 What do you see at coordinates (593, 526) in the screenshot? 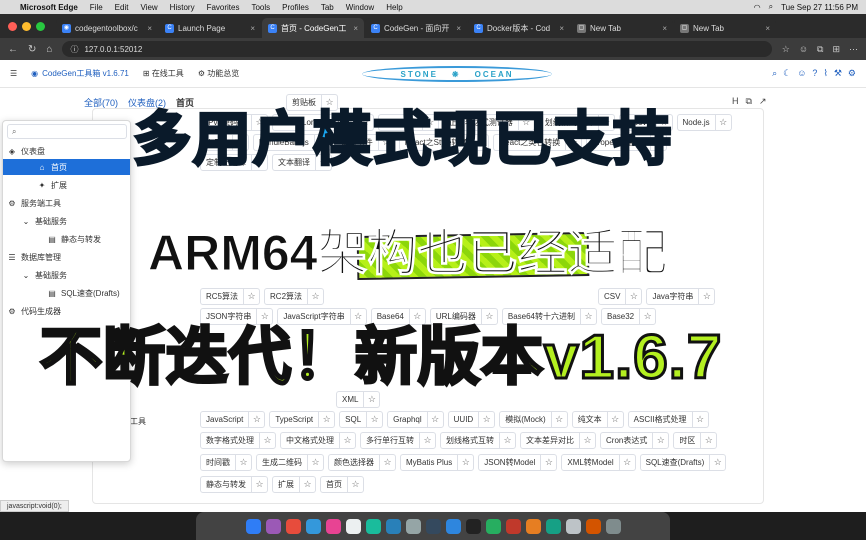
I see `wps-icon` at bounding box center [593, 526].